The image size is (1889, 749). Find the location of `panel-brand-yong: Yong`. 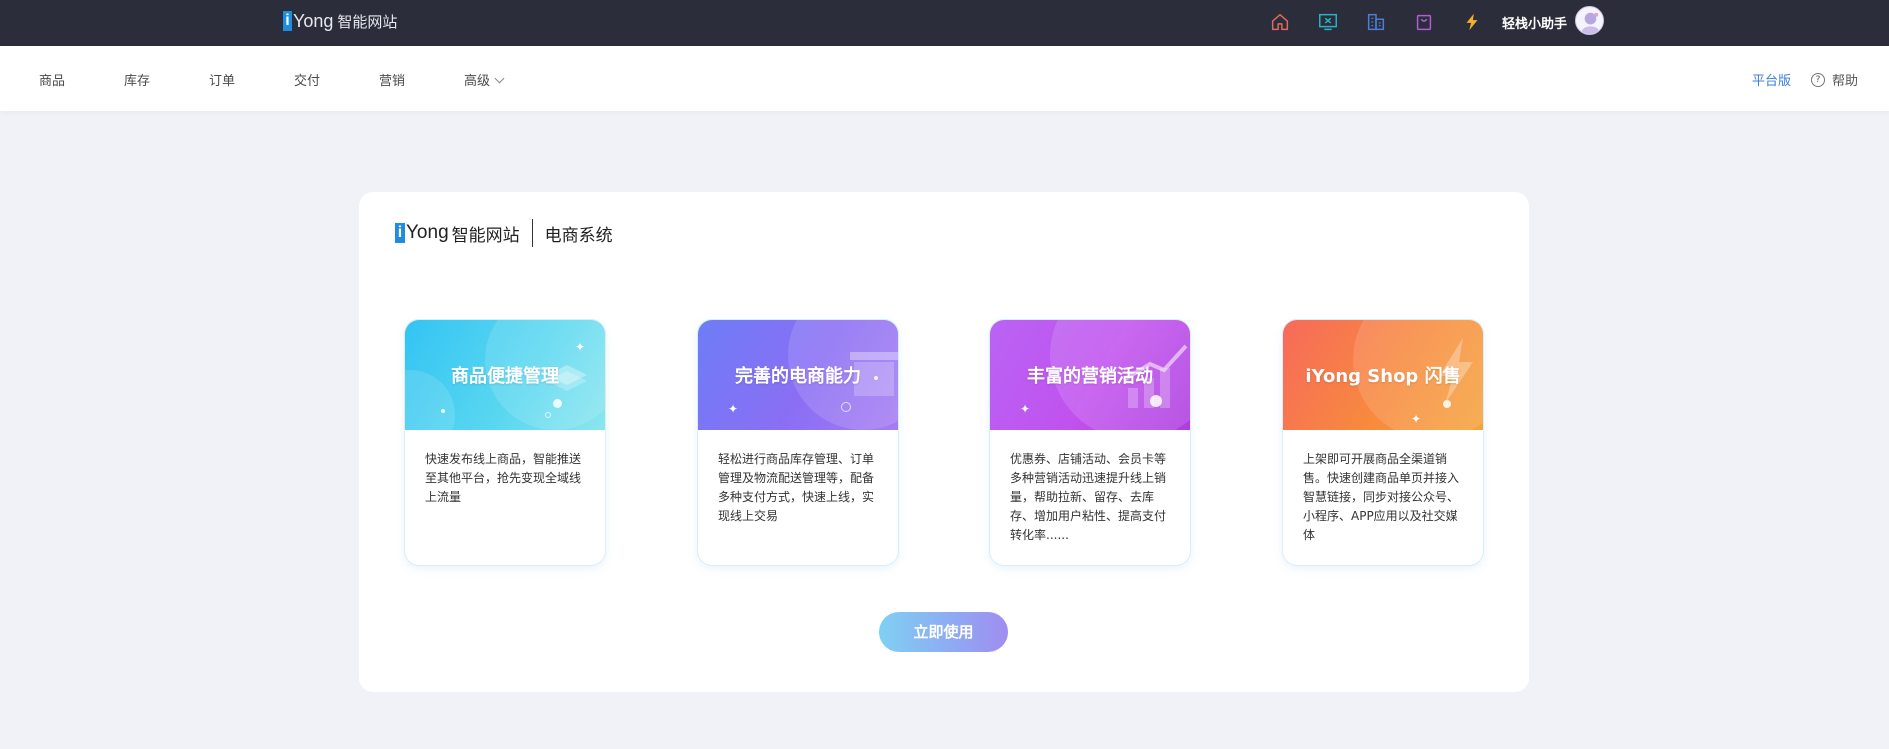

panel-brand-yong: Yong is located at coordinates (427, 232).